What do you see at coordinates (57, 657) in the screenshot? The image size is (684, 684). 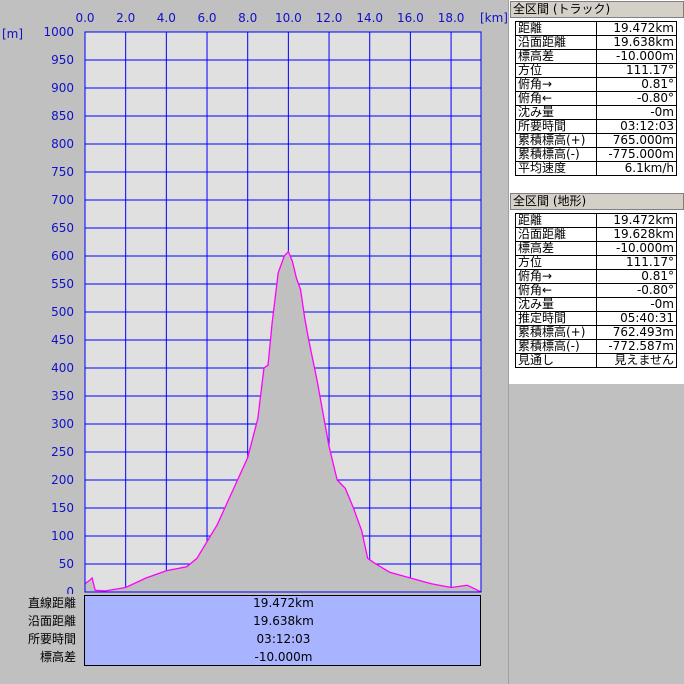 I see `summary-label: 標高差` at bounding box center [57, 657].